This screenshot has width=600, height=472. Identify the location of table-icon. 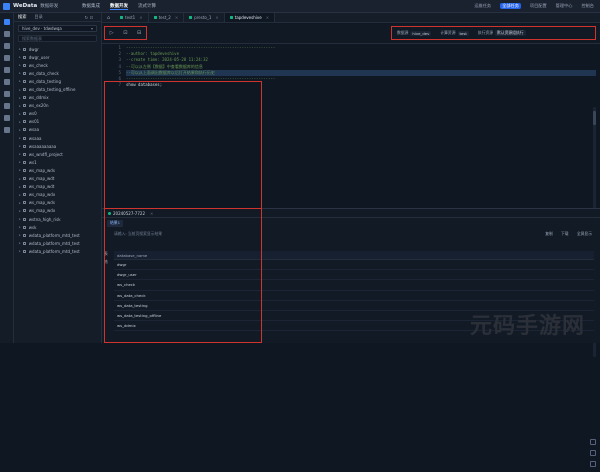
(6, 34).